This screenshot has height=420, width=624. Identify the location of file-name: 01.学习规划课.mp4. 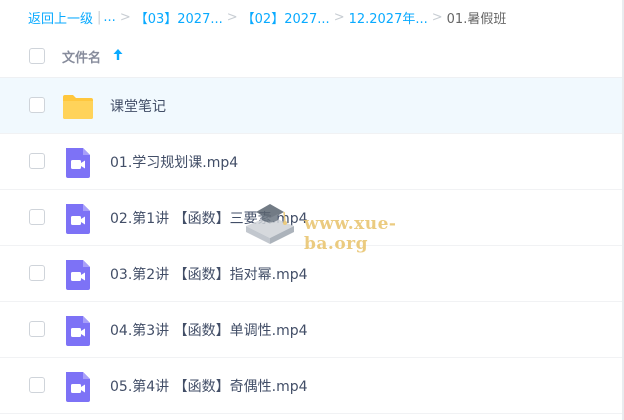
(174, 162).